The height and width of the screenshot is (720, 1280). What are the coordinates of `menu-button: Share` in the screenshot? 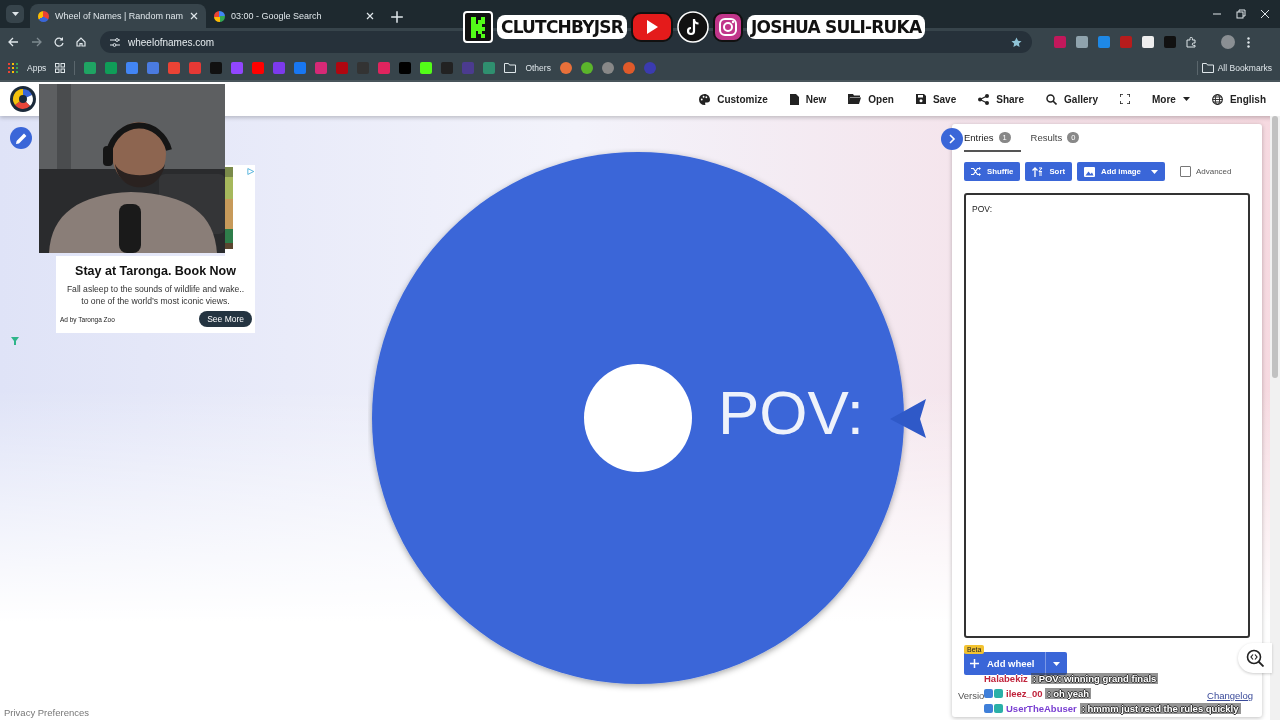 It's located at (1001, 99).